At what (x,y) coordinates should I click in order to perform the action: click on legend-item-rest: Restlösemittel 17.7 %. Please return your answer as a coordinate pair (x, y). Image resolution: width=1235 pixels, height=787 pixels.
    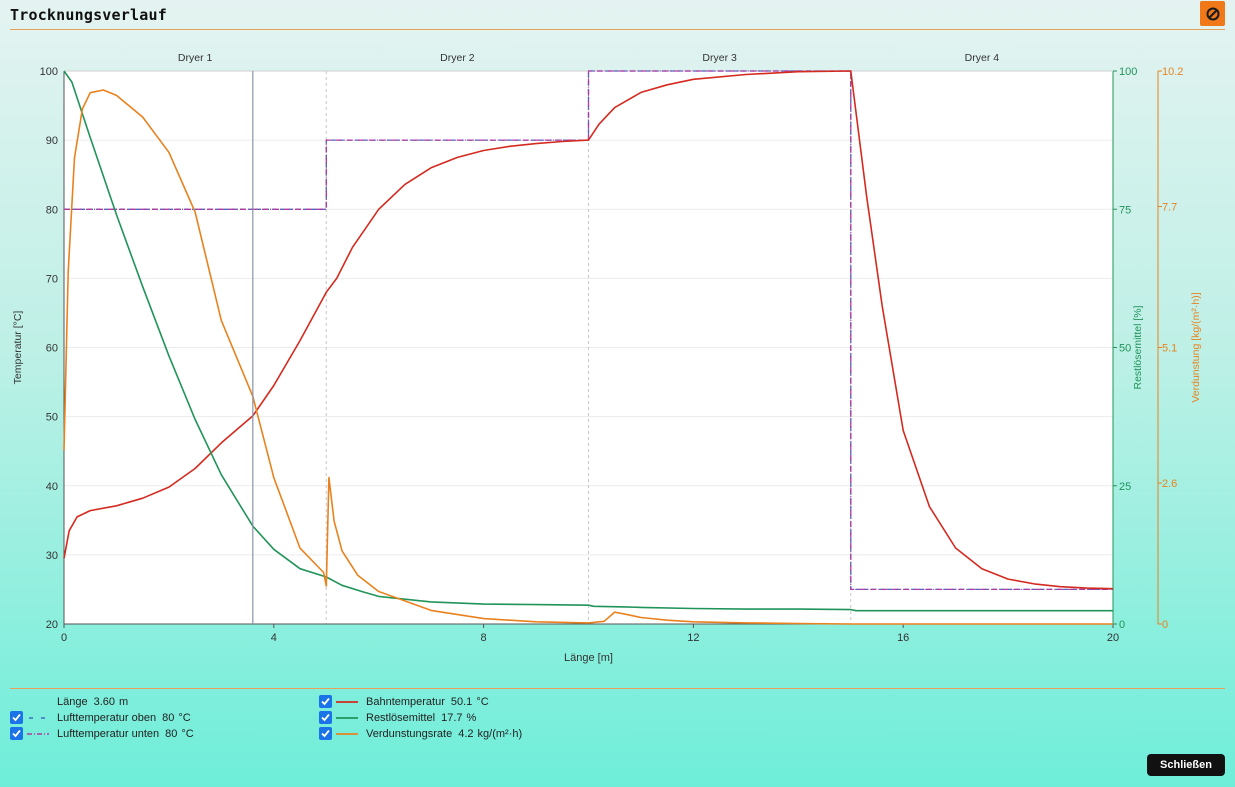
    Looking at the image, I should click on (397, 717).